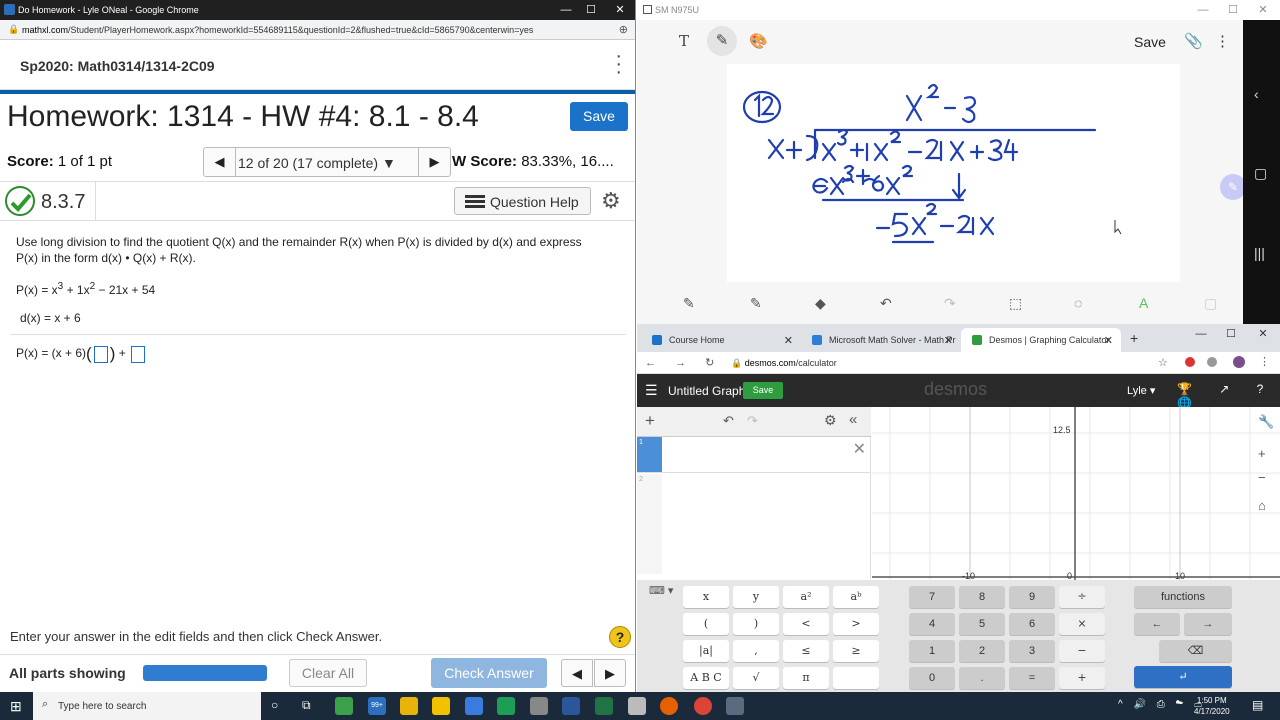 The height and width of the screenshot is (720, 1280). Describe the element at coordinates (474, 706) in the screenshot. I see `docs-icon` at that location.